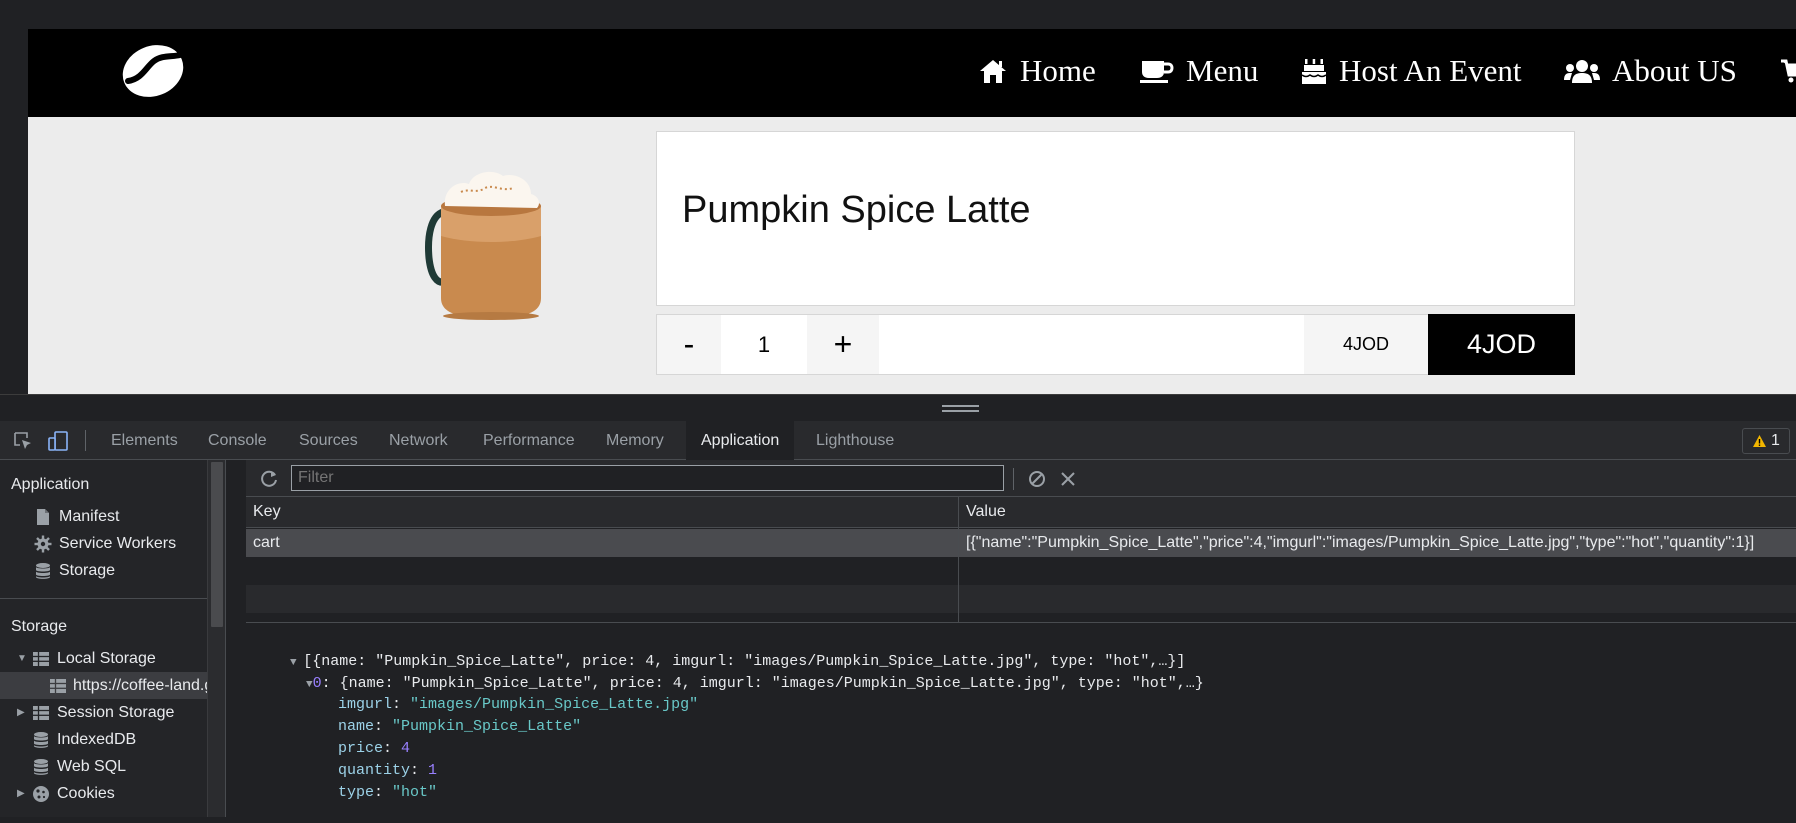  Describe the element at coordinates (602, 512) in the screenshot. I see `column-header-key: Key` at that location.